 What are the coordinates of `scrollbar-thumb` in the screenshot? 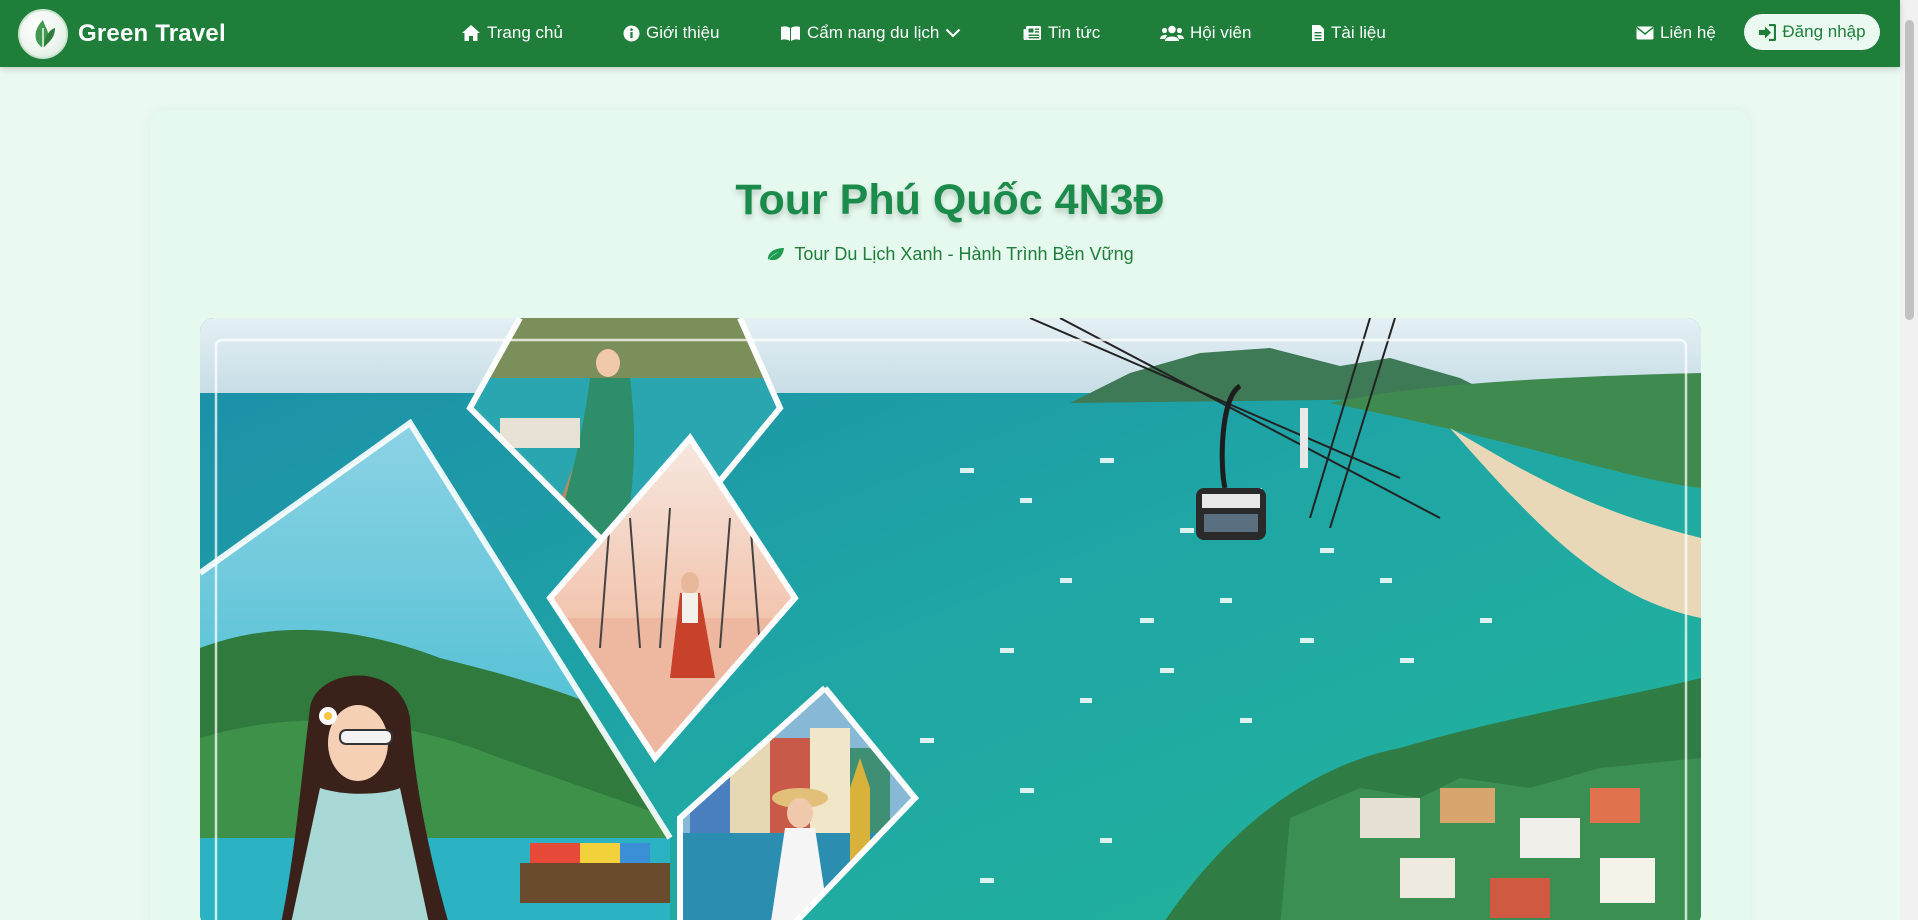 It's located at (1909, 170).